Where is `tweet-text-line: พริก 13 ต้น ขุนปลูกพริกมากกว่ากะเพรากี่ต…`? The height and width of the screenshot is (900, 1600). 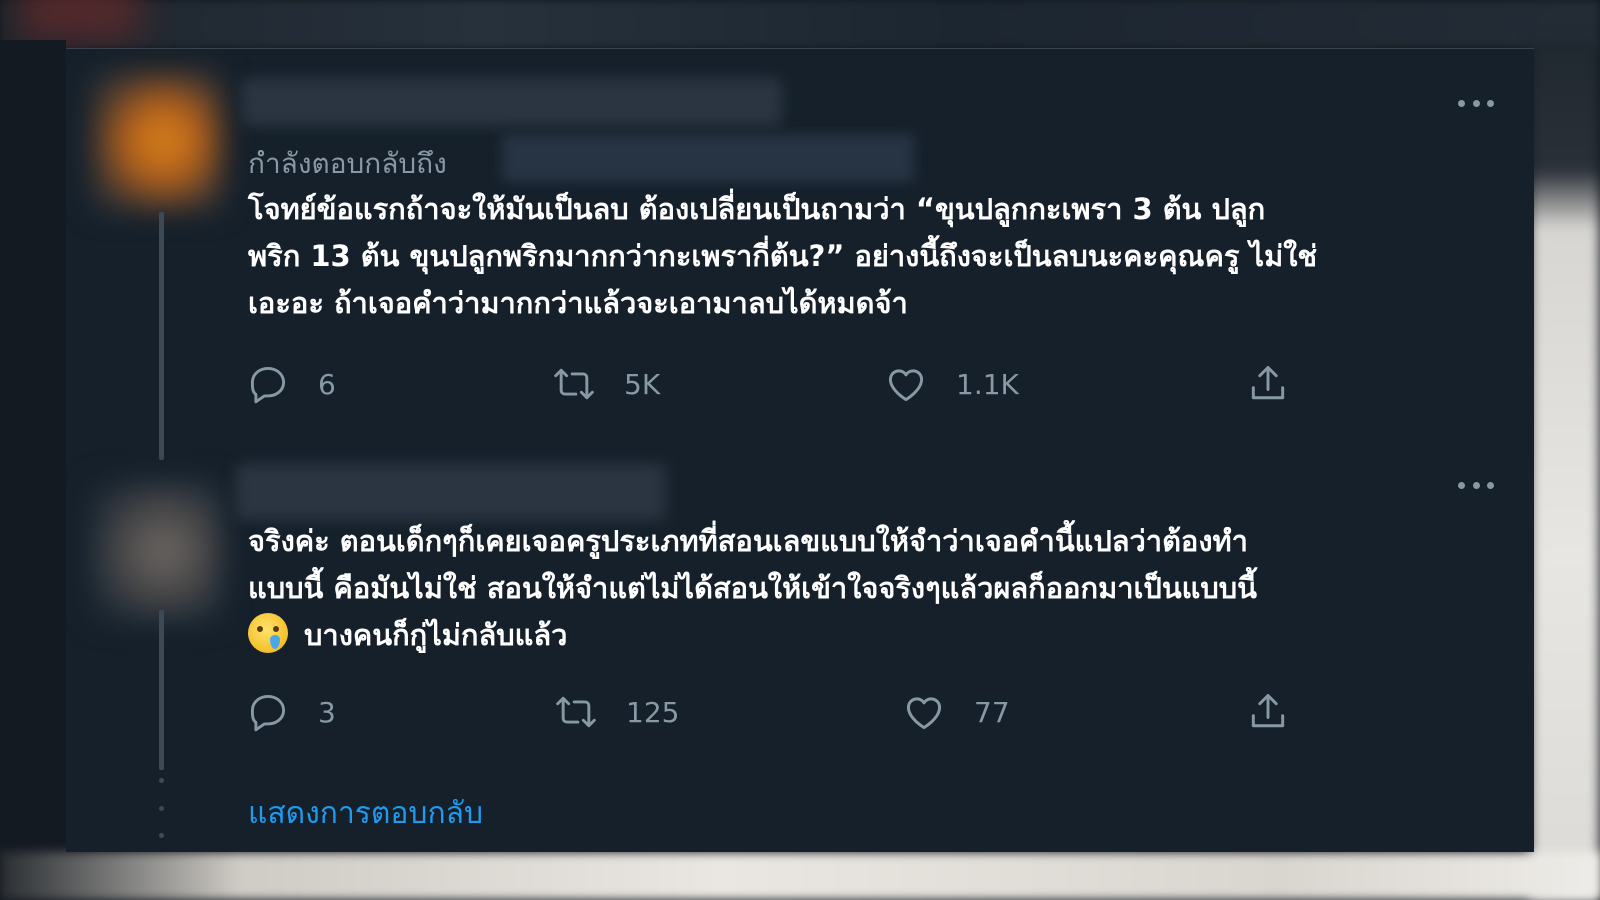 tweet-text-line: พริก 13 ต้น ขุนปลูกพริกมากกว่ากะเพรากี่ต… is located at coordinates (783, 256).